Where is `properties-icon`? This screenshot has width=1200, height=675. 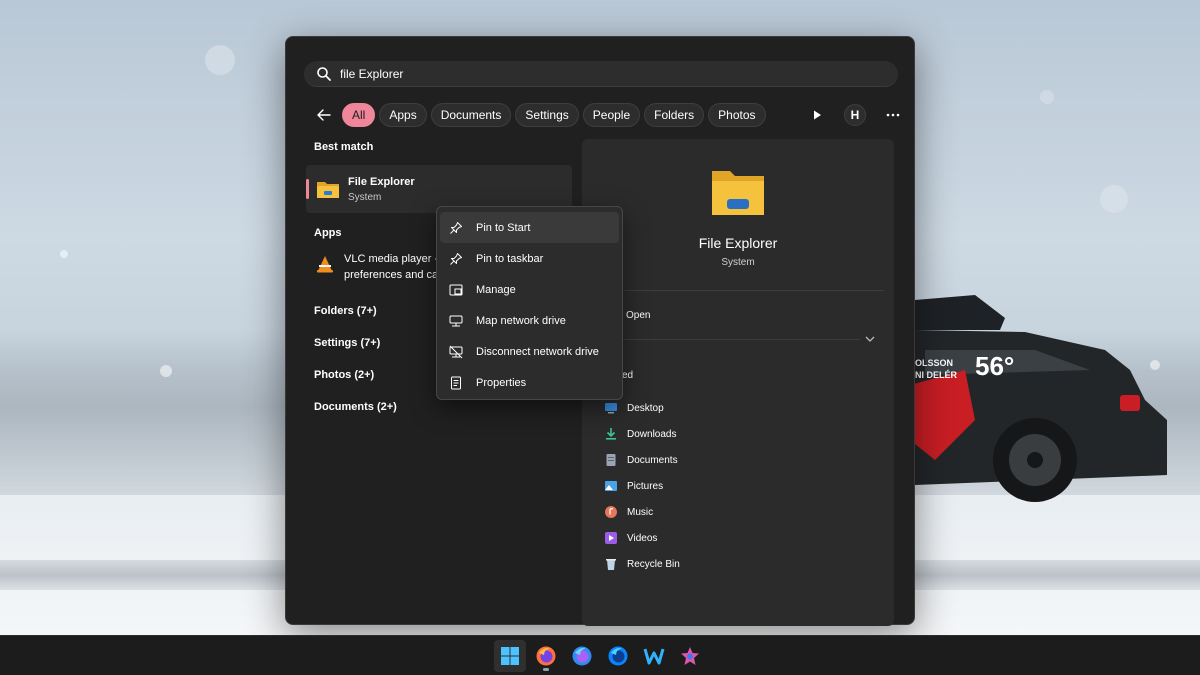 properties-icon is located at coordinates (456, 382).